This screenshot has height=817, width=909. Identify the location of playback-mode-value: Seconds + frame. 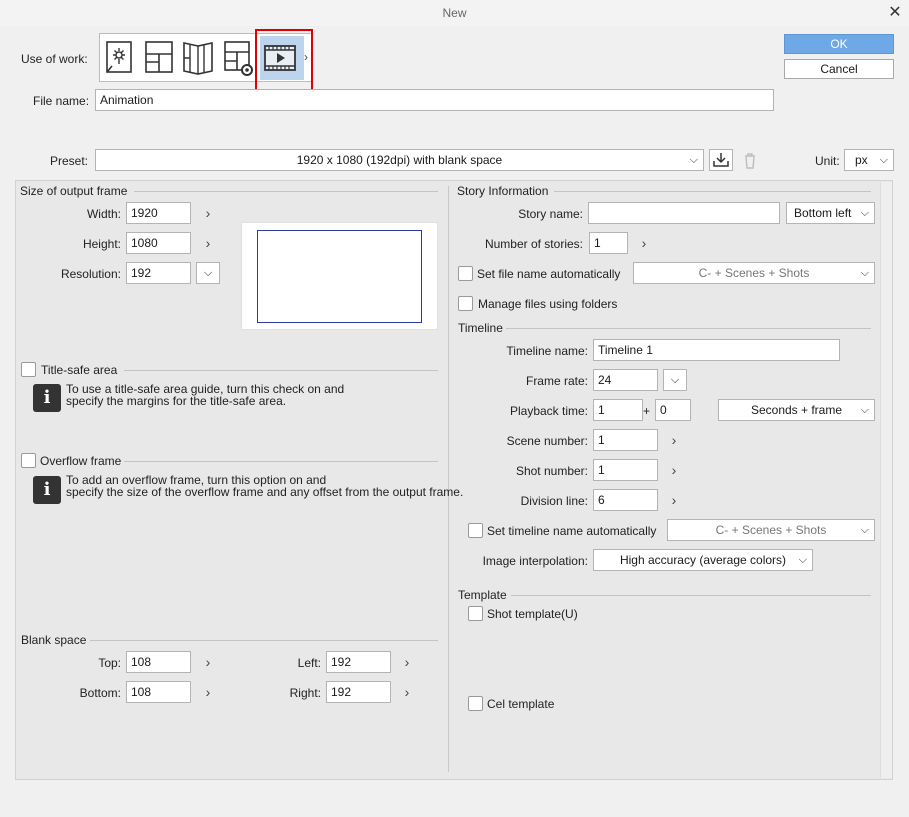
(796, 410).